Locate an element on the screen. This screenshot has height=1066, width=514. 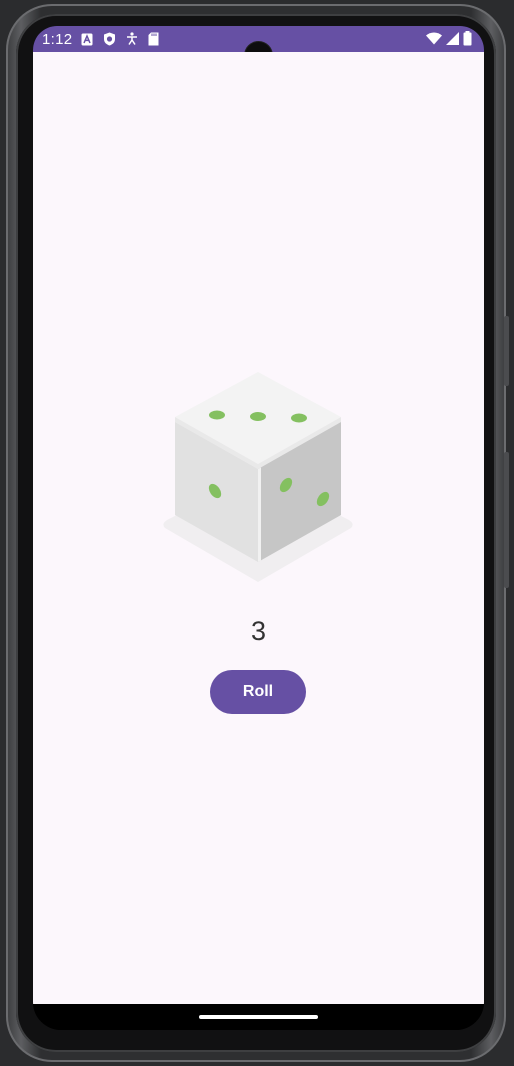
battery-icon is located at coordinates (467, 38).